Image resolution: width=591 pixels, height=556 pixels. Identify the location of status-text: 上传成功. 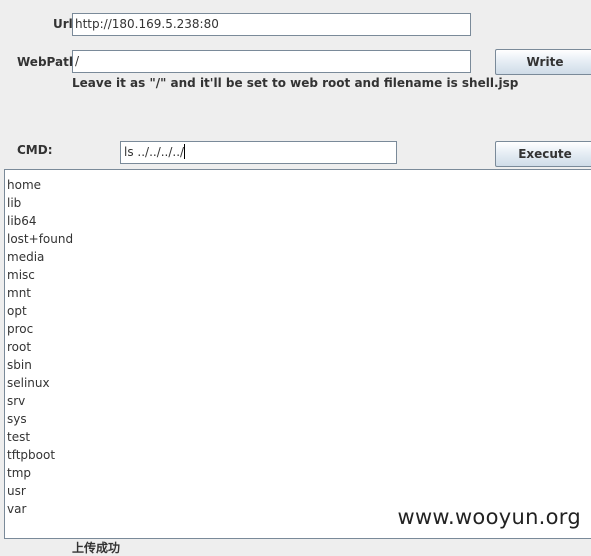
(96, 548).